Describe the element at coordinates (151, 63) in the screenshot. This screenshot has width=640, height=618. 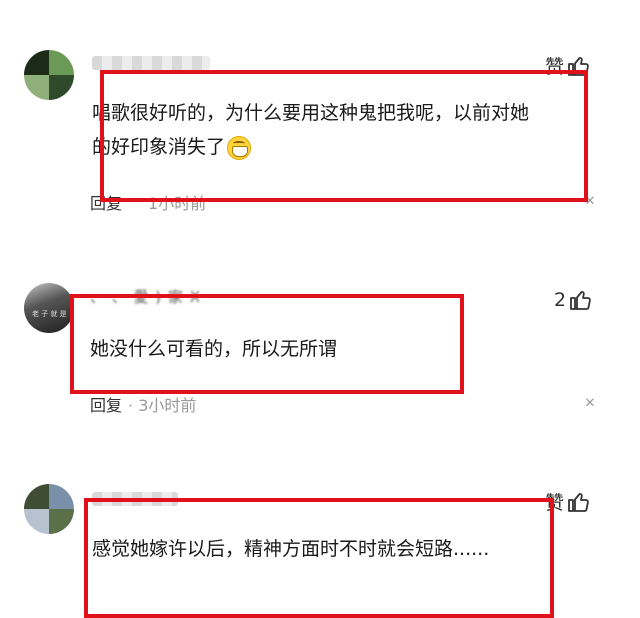
I see `username-redacted` at that location.